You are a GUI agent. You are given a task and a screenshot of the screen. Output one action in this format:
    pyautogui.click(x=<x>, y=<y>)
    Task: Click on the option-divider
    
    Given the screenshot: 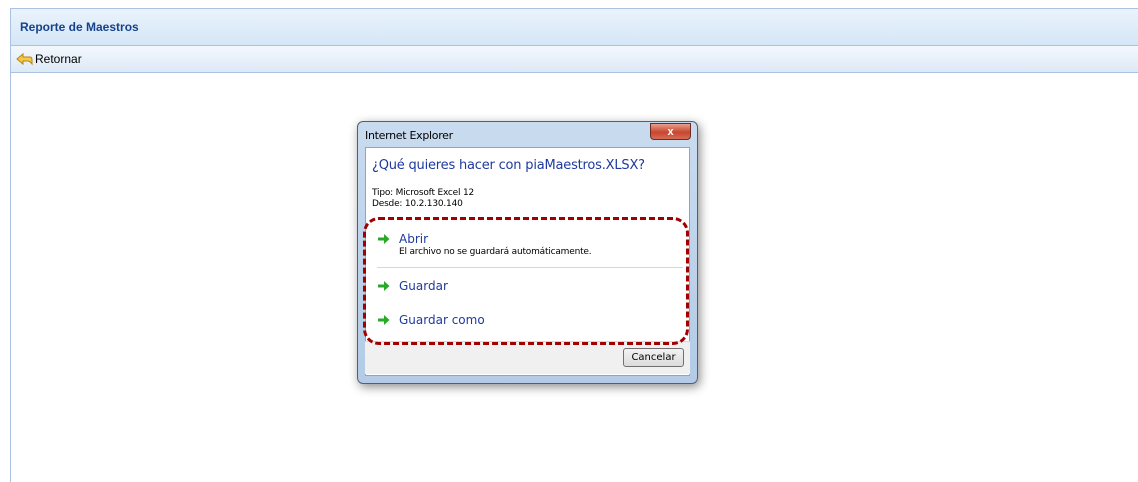 What is the action you would take?
    pyautogui.click(x=530, y=267)
    